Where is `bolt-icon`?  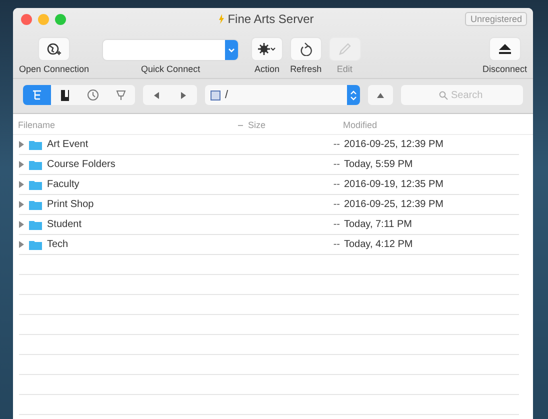
bolt-icon is located at coordinates (221, 19).